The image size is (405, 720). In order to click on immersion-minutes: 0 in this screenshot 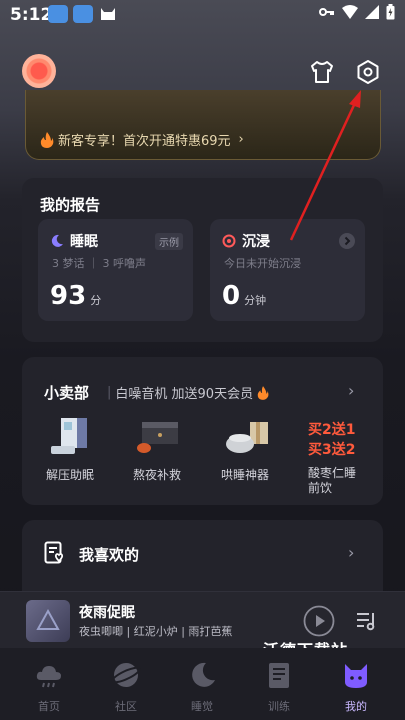, I will do `click(231, 296)`.